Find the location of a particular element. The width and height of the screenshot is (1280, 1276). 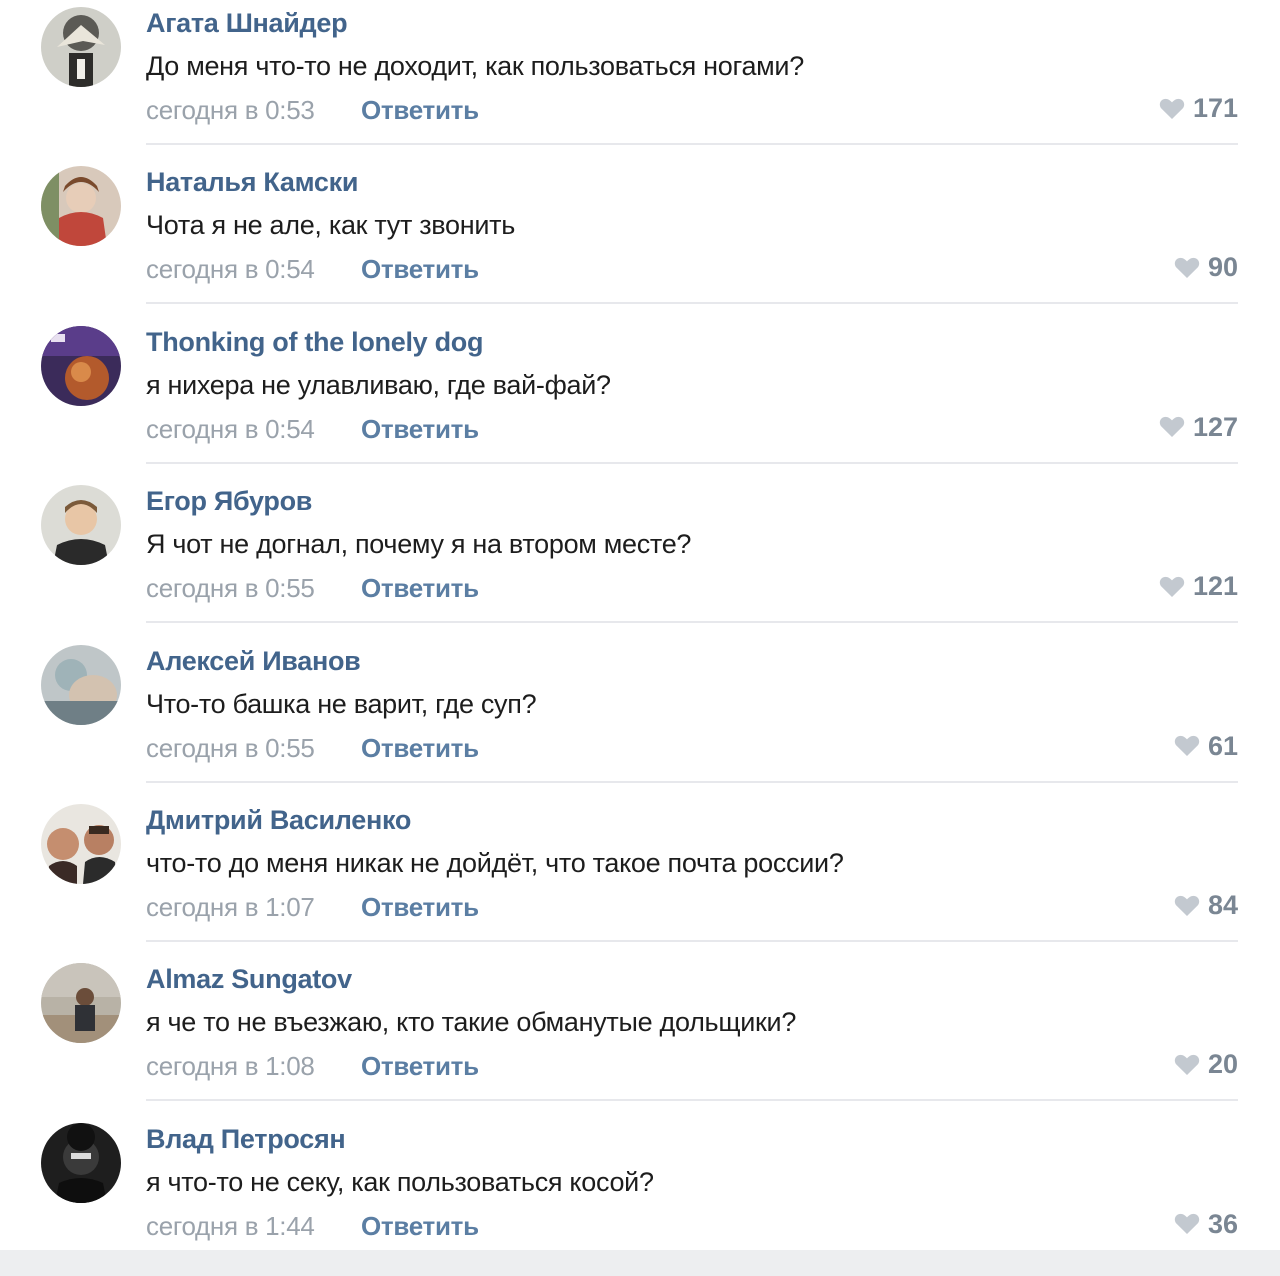

like-count: 171 is located at coordinates (1215, 108).